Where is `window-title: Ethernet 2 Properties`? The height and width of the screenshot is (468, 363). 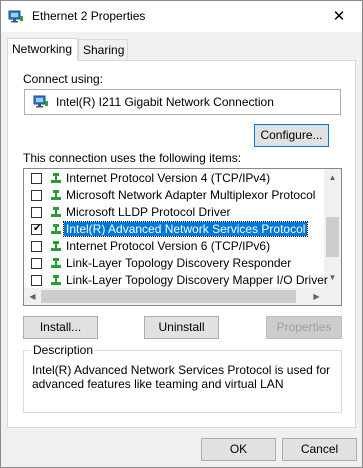 window-title: Ethernet 2 Properties is located at coordinates (89, 16).